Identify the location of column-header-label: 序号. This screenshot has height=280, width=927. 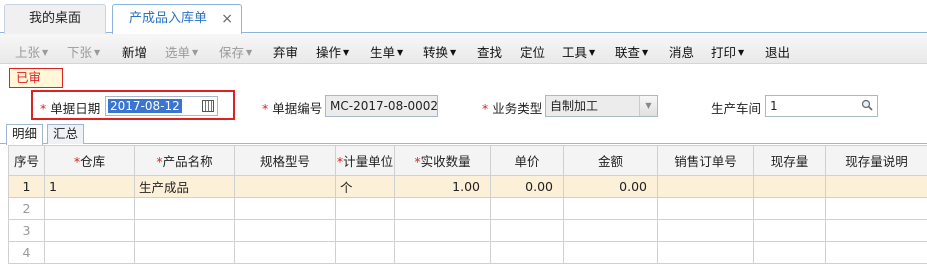
(26, 161).